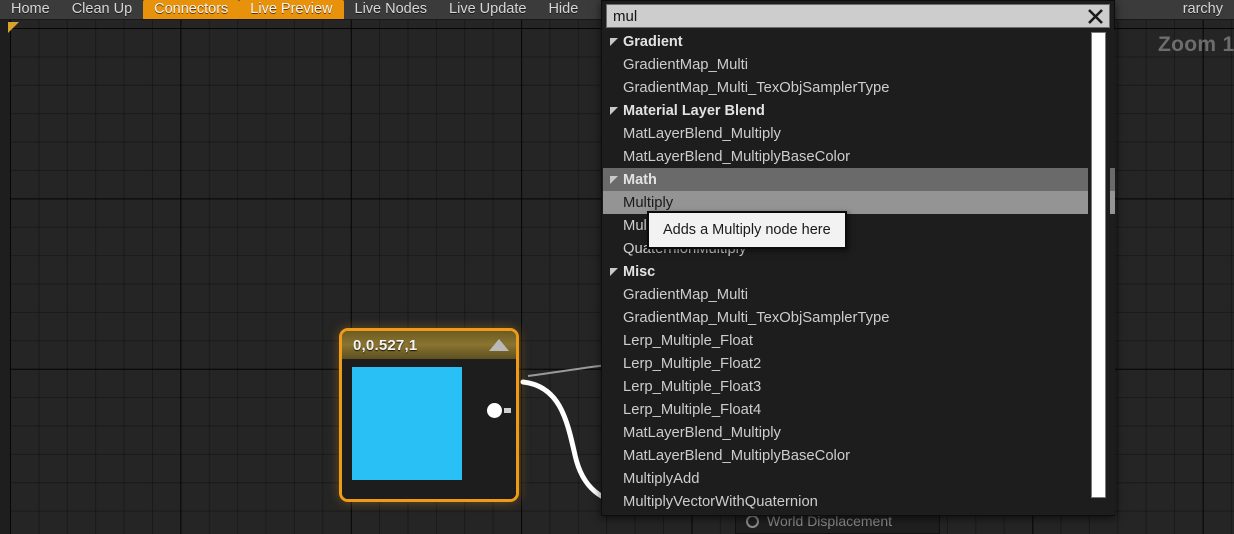  Describe the element at coordinates (407, 423) in the screenshot. I see `color-swatch` at that location.